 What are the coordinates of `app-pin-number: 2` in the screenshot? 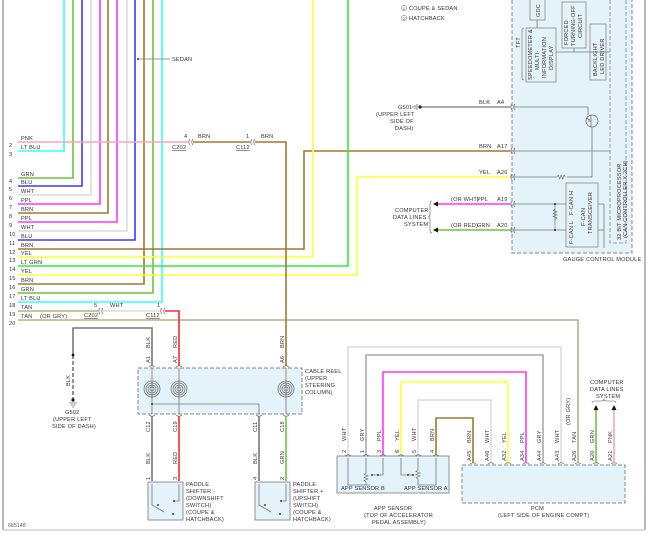 It's located at (345, 451).